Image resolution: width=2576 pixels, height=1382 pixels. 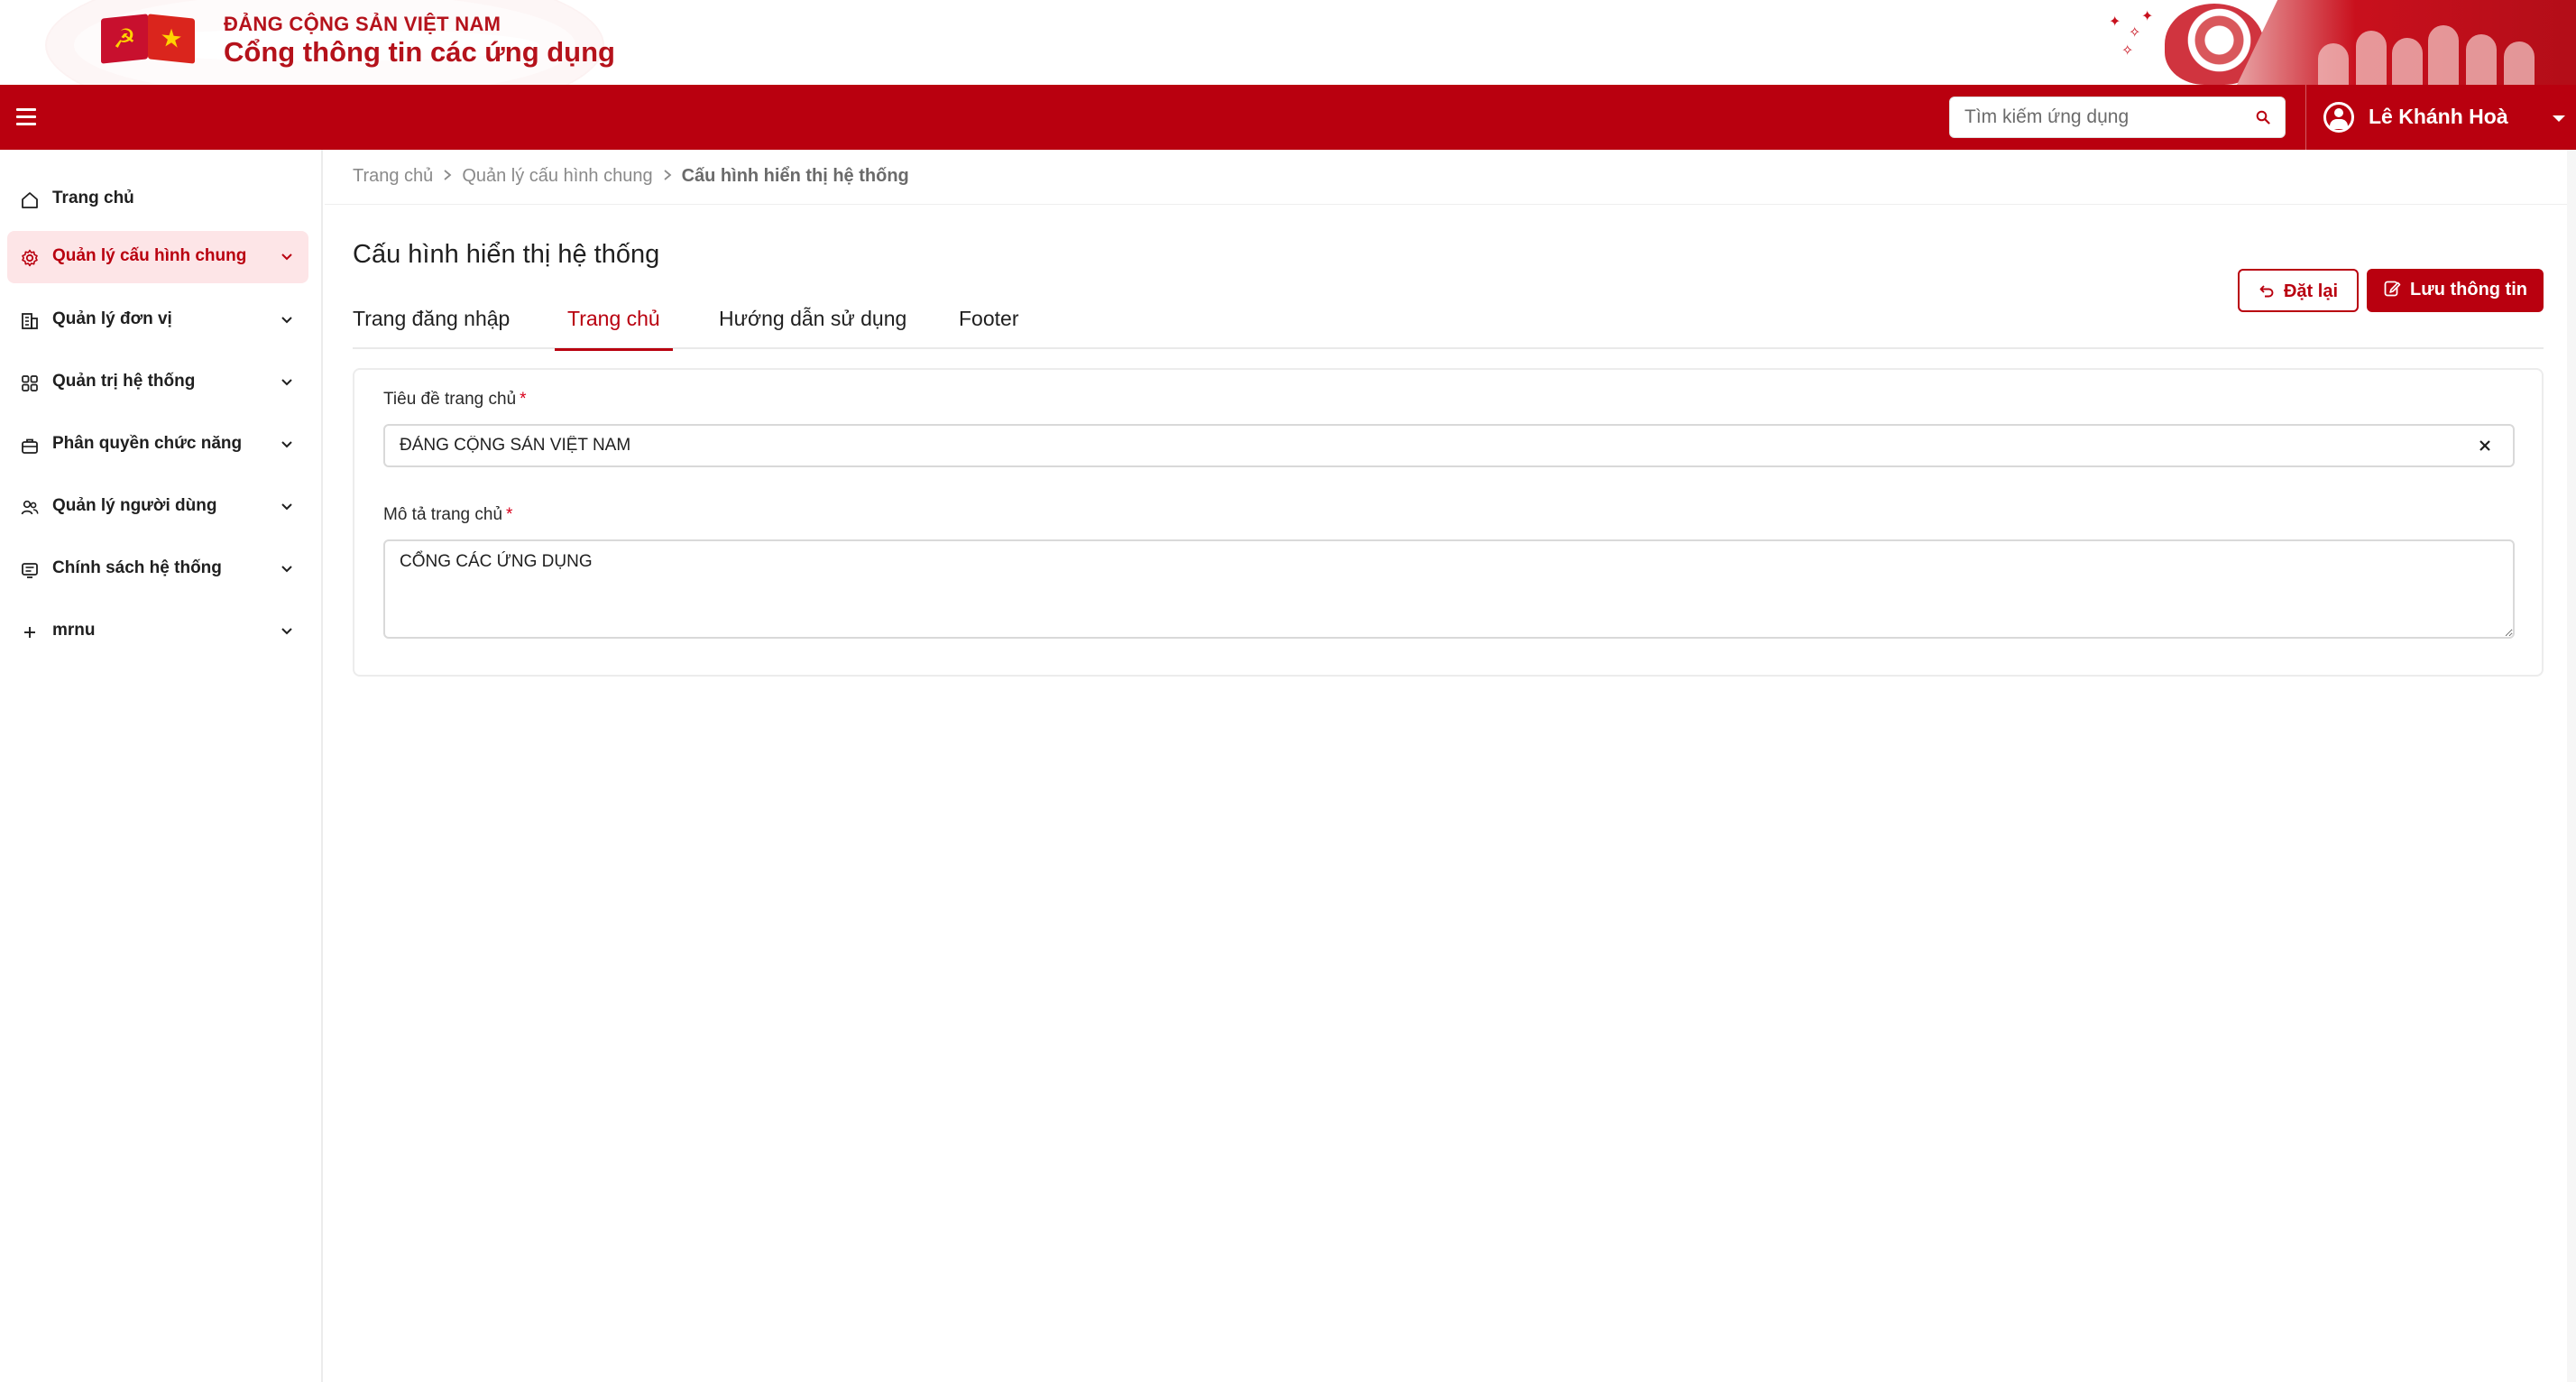 What do you see at coordinates (420, 52) in the screenshot?
I see `brand-title: Cổng thông tin các ứng dụng` at bounding box center [420, 52].